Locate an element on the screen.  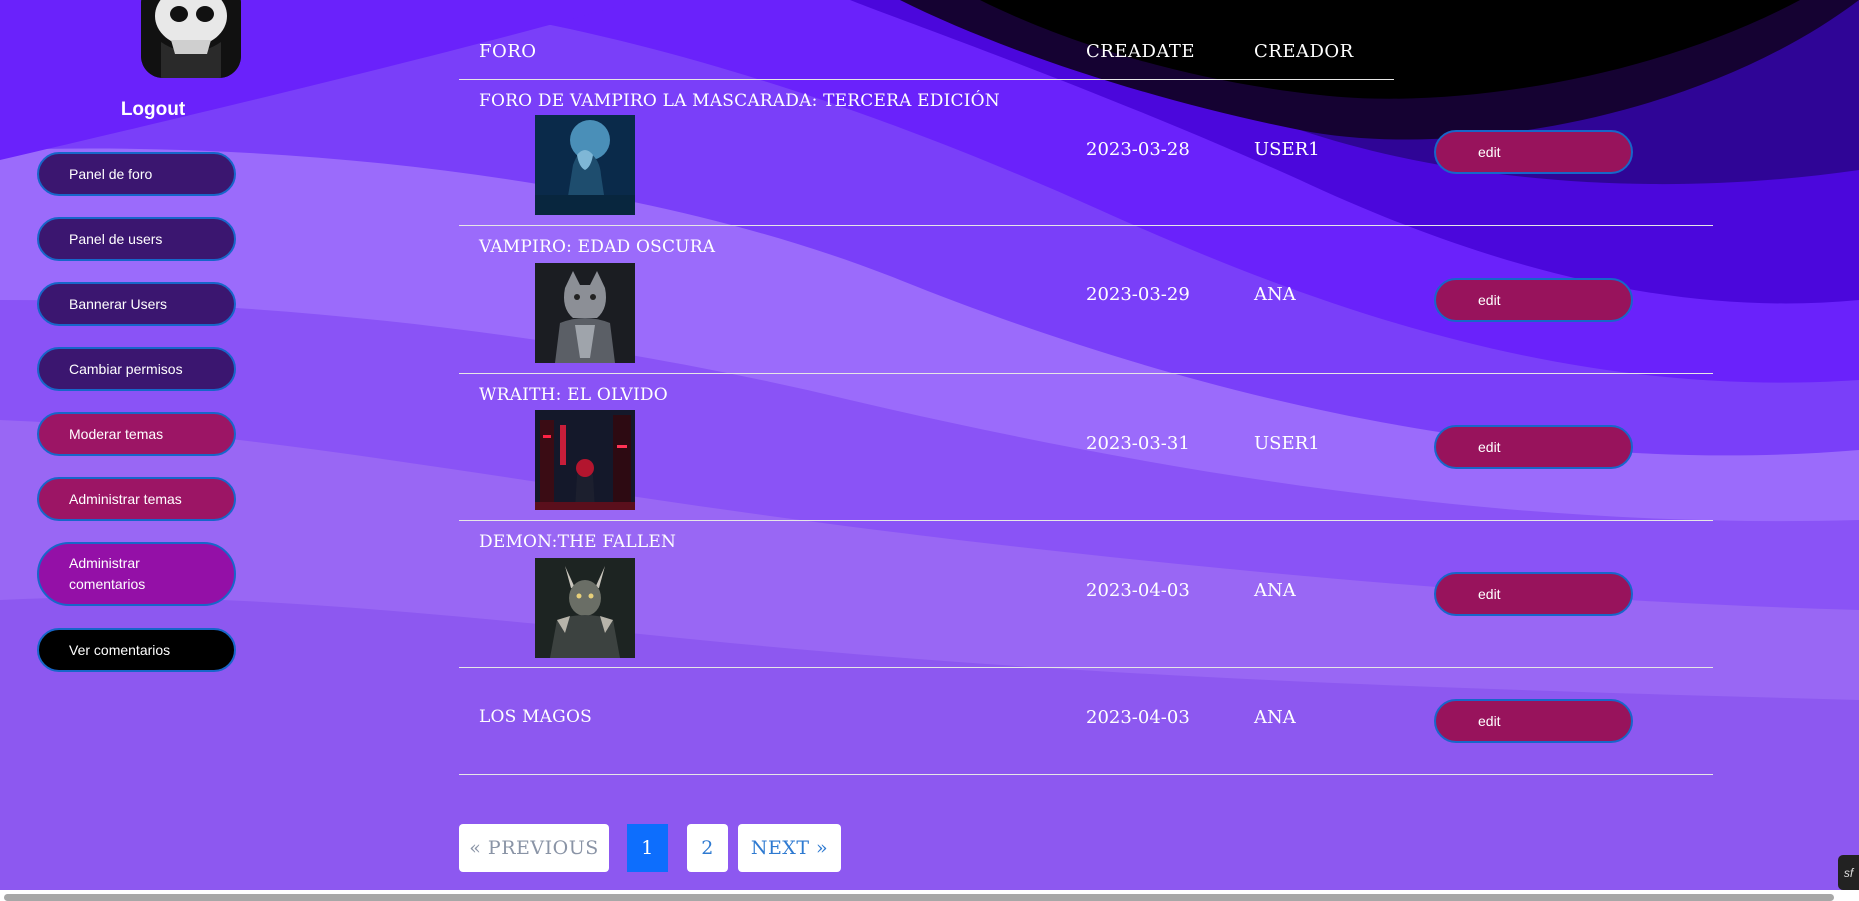
nav-label: Cambiar permisos is located at coordinates (126, 368).